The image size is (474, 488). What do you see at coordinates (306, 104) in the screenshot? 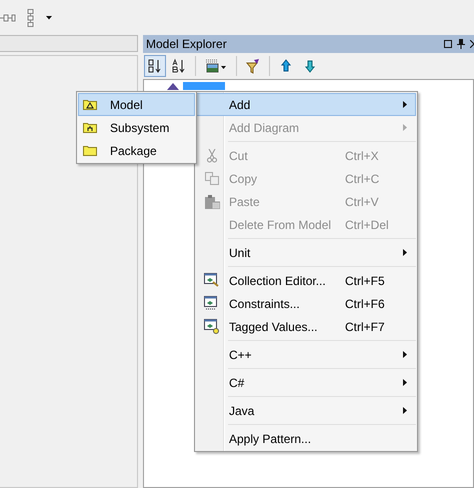
I see `menu-item: Add` at bounding box center [306, 104].